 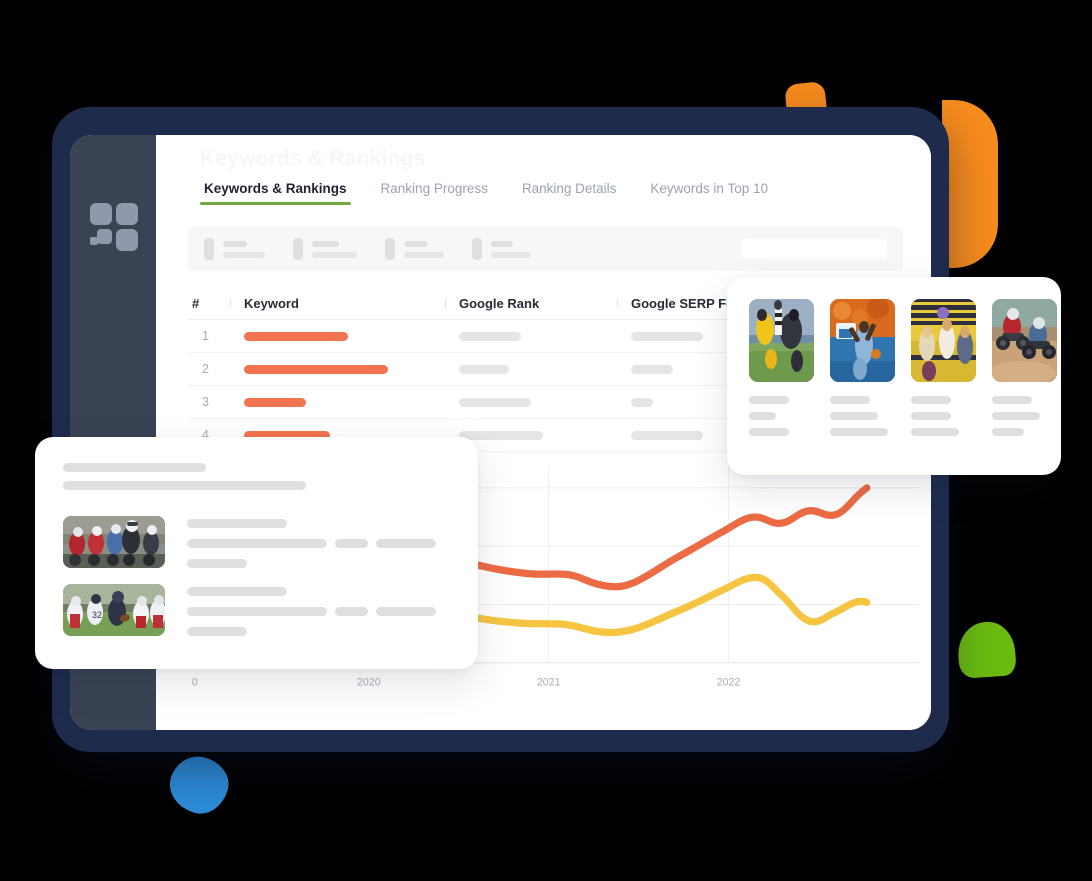 I want to click on basketball-dunk-photo, so click(x=862, y=340).